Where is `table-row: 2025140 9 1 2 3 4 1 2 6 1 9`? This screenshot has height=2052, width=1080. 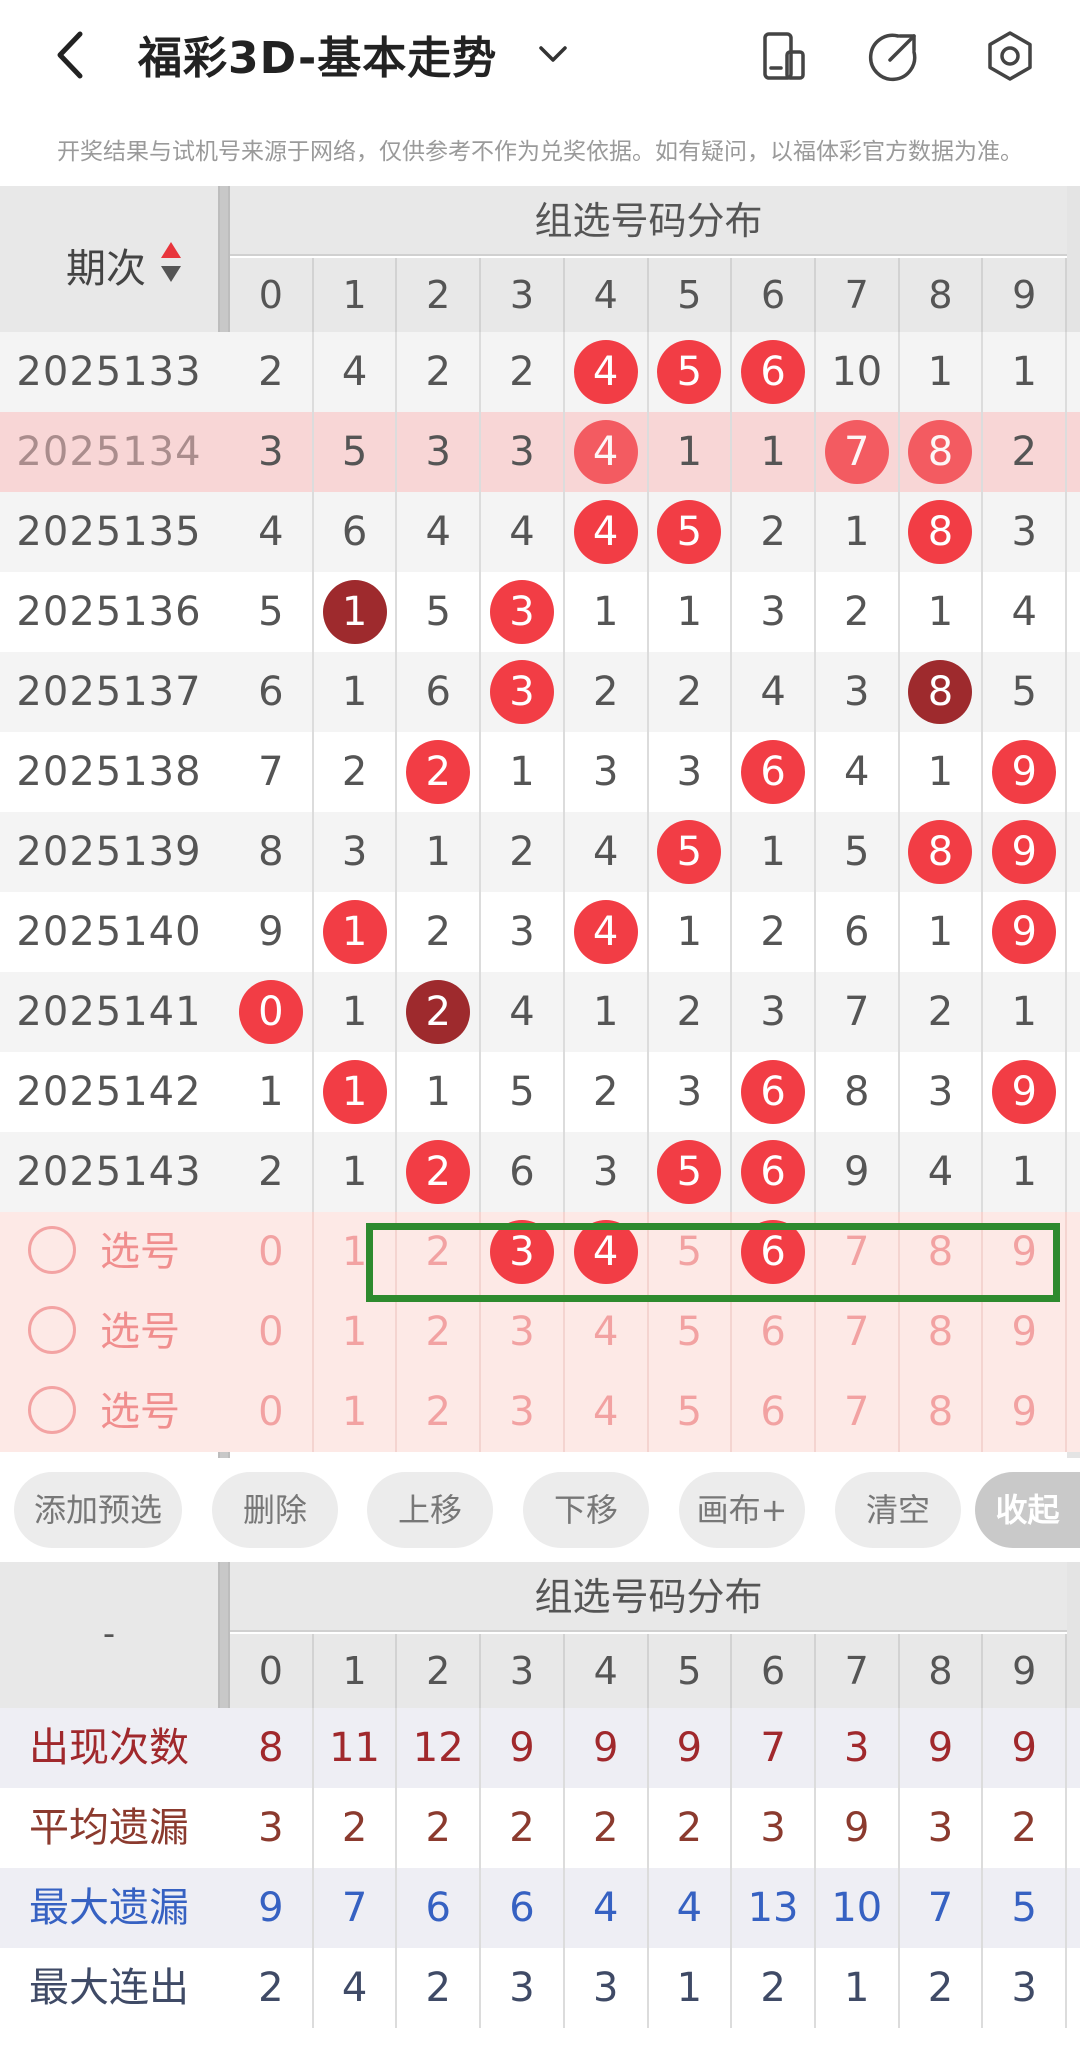
table-row: 2025140 9 1 2 3 4 1 2 6 1 9 is located at coordinates (540, 932).